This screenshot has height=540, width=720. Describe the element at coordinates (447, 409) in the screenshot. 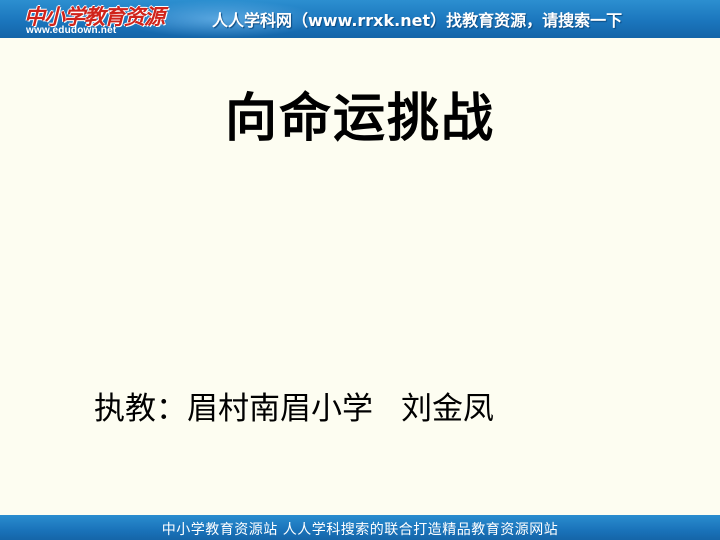

I see `teacher-name: 刘金凤` at that location.